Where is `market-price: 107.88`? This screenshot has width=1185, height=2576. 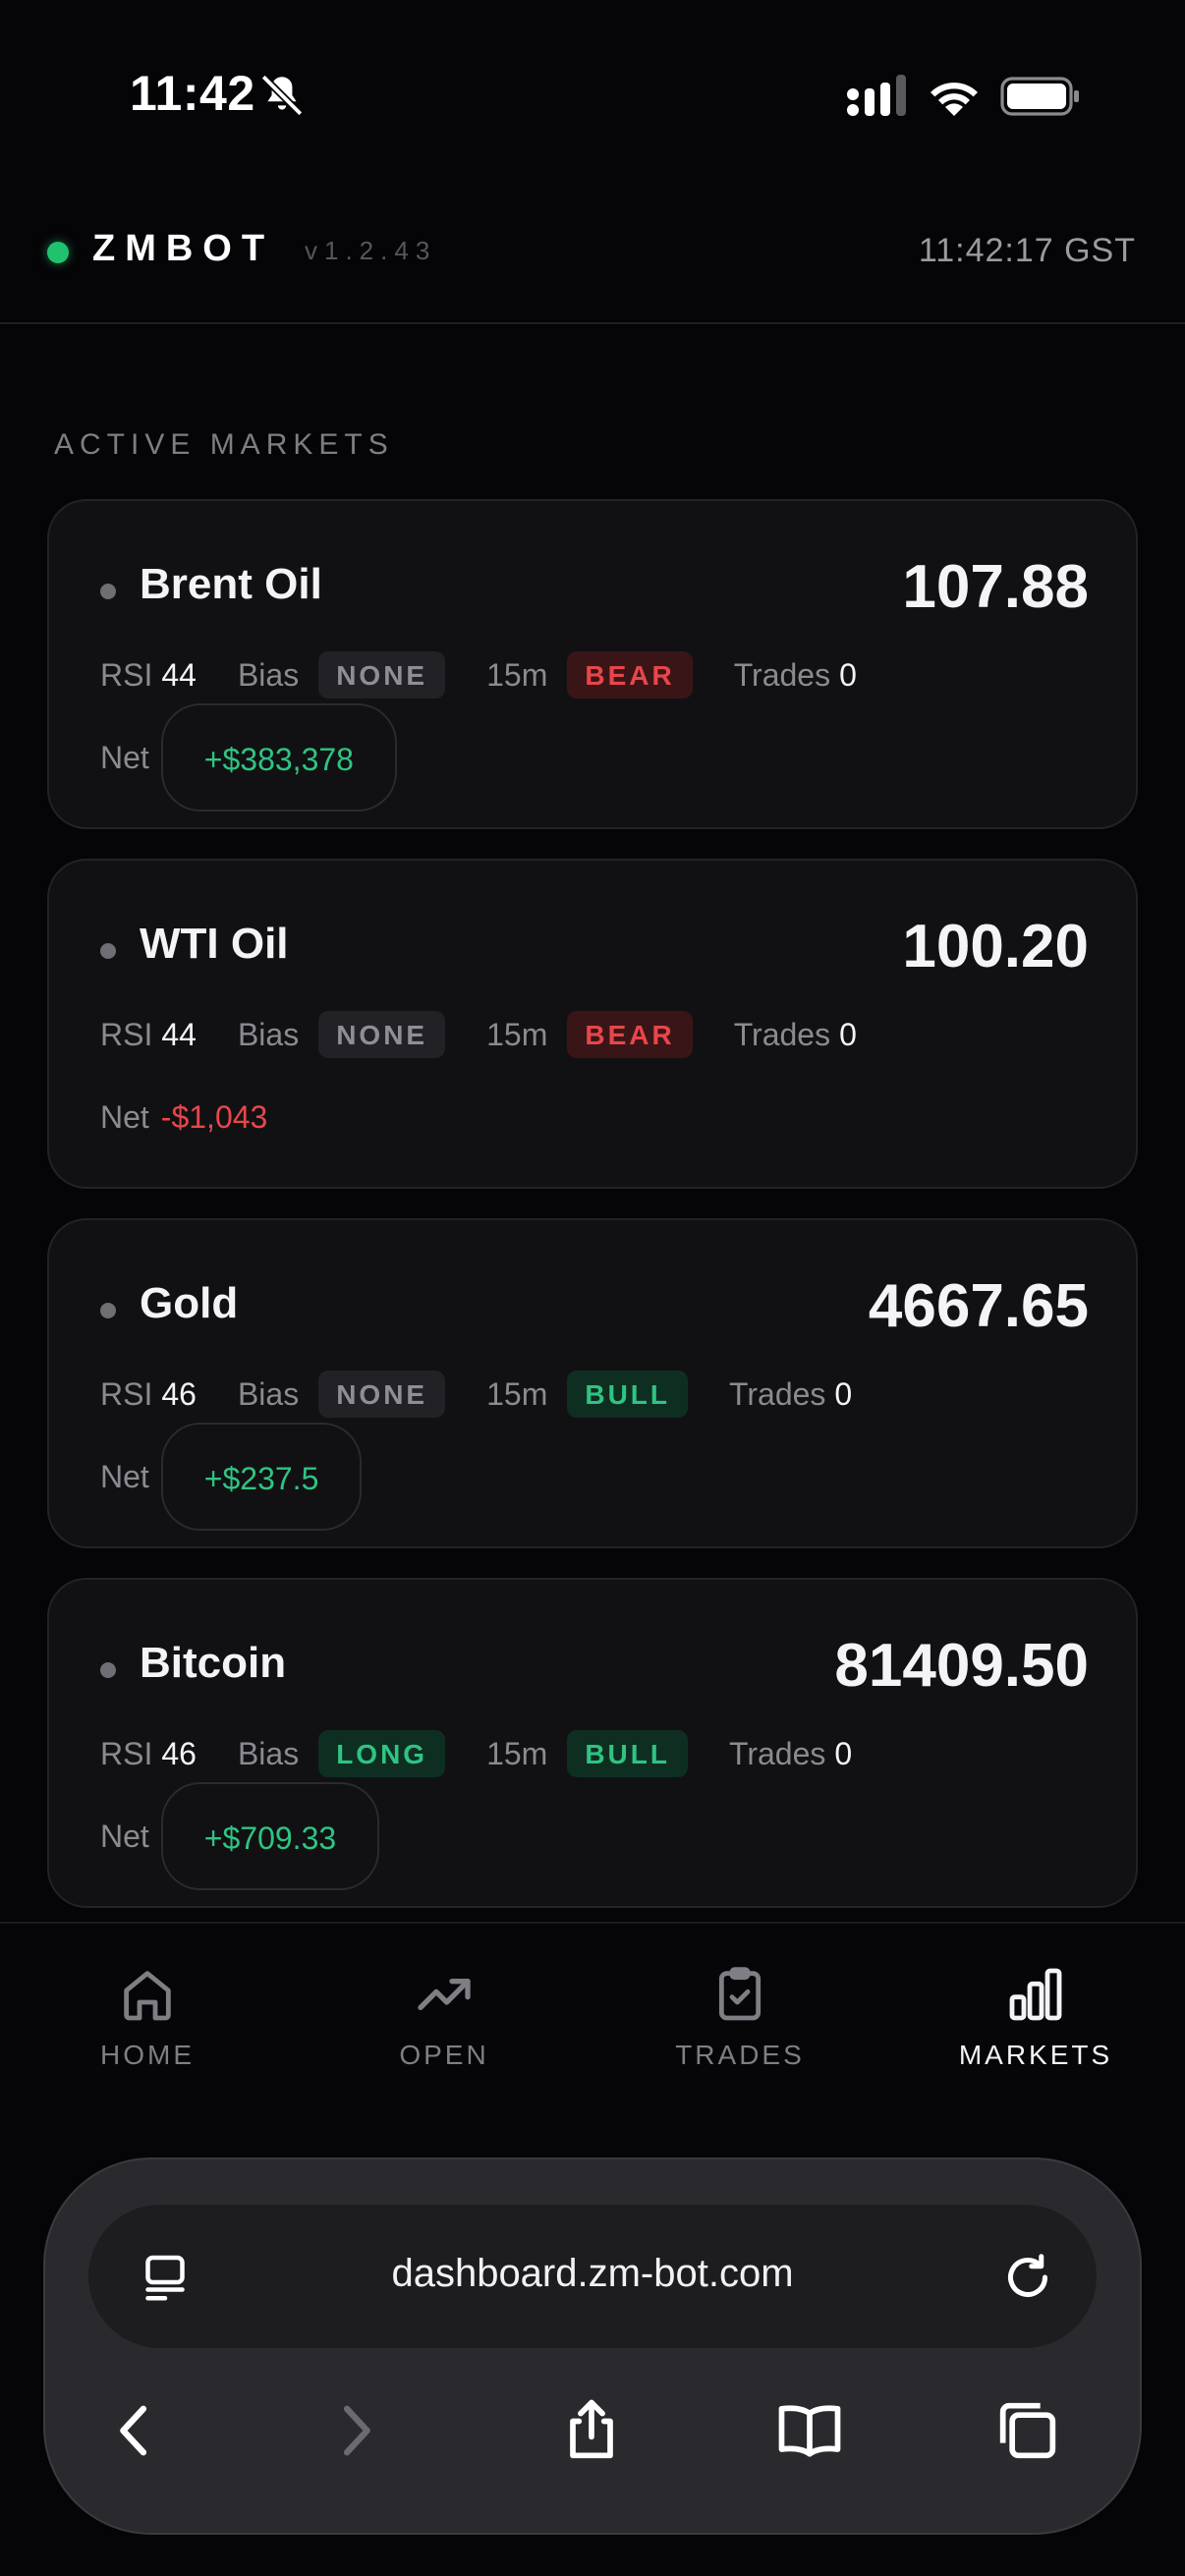
market-price: 107.88 is located at coordinates (996, 587).